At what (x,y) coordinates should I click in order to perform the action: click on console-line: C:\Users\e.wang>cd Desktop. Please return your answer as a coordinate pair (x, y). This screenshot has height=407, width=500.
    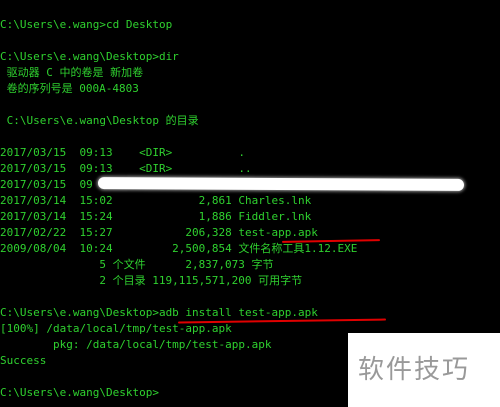
    Looking at the image, I should click on (86, 24).